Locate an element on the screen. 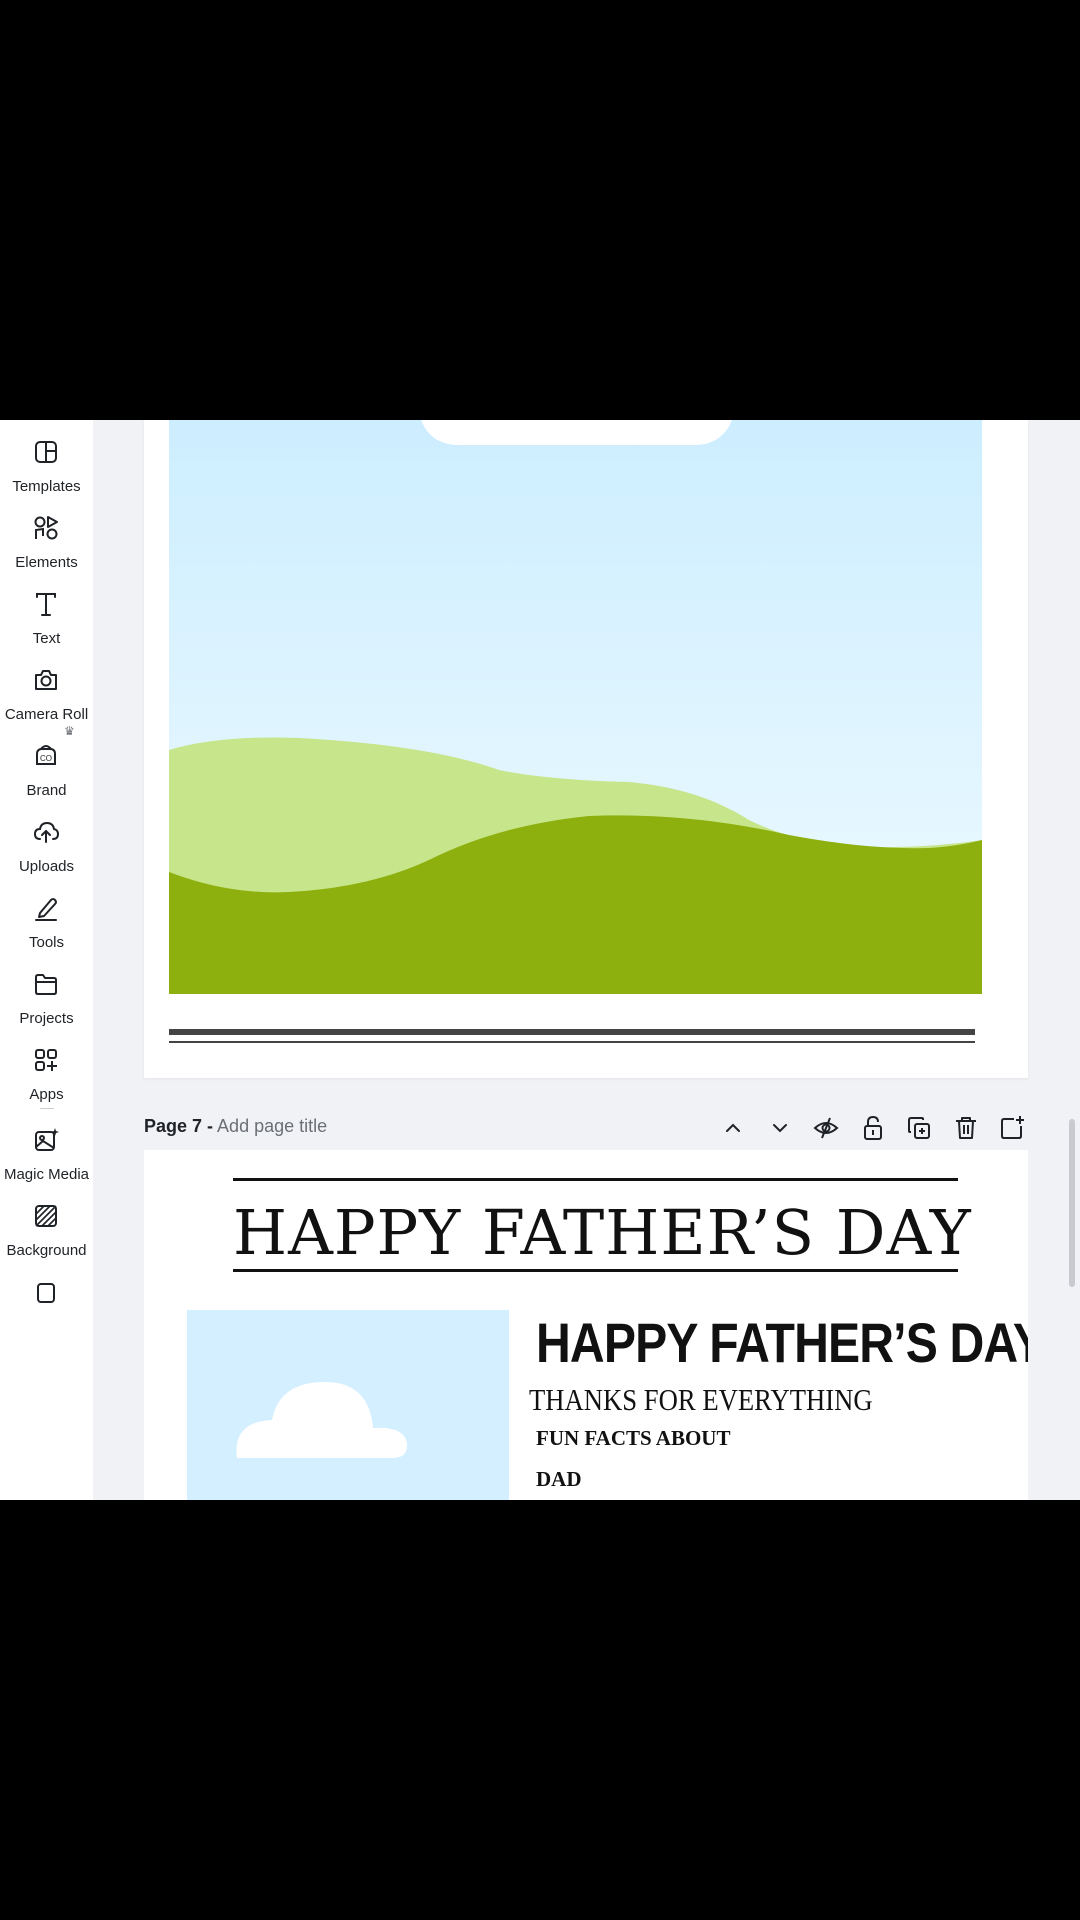  sidebar-item-label: Templates is located at coordinates (46, 486).